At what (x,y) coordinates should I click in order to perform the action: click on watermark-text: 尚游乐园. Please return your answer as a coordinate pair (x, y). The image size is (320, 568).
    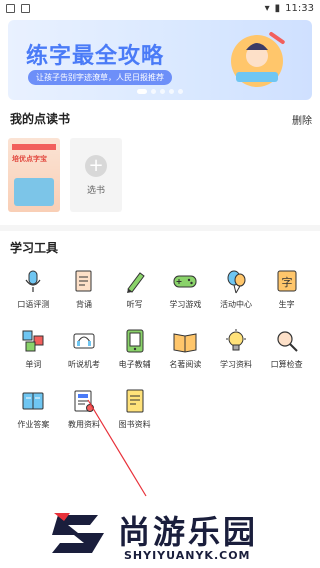
    Looking at the image, I should click on (188, 532).